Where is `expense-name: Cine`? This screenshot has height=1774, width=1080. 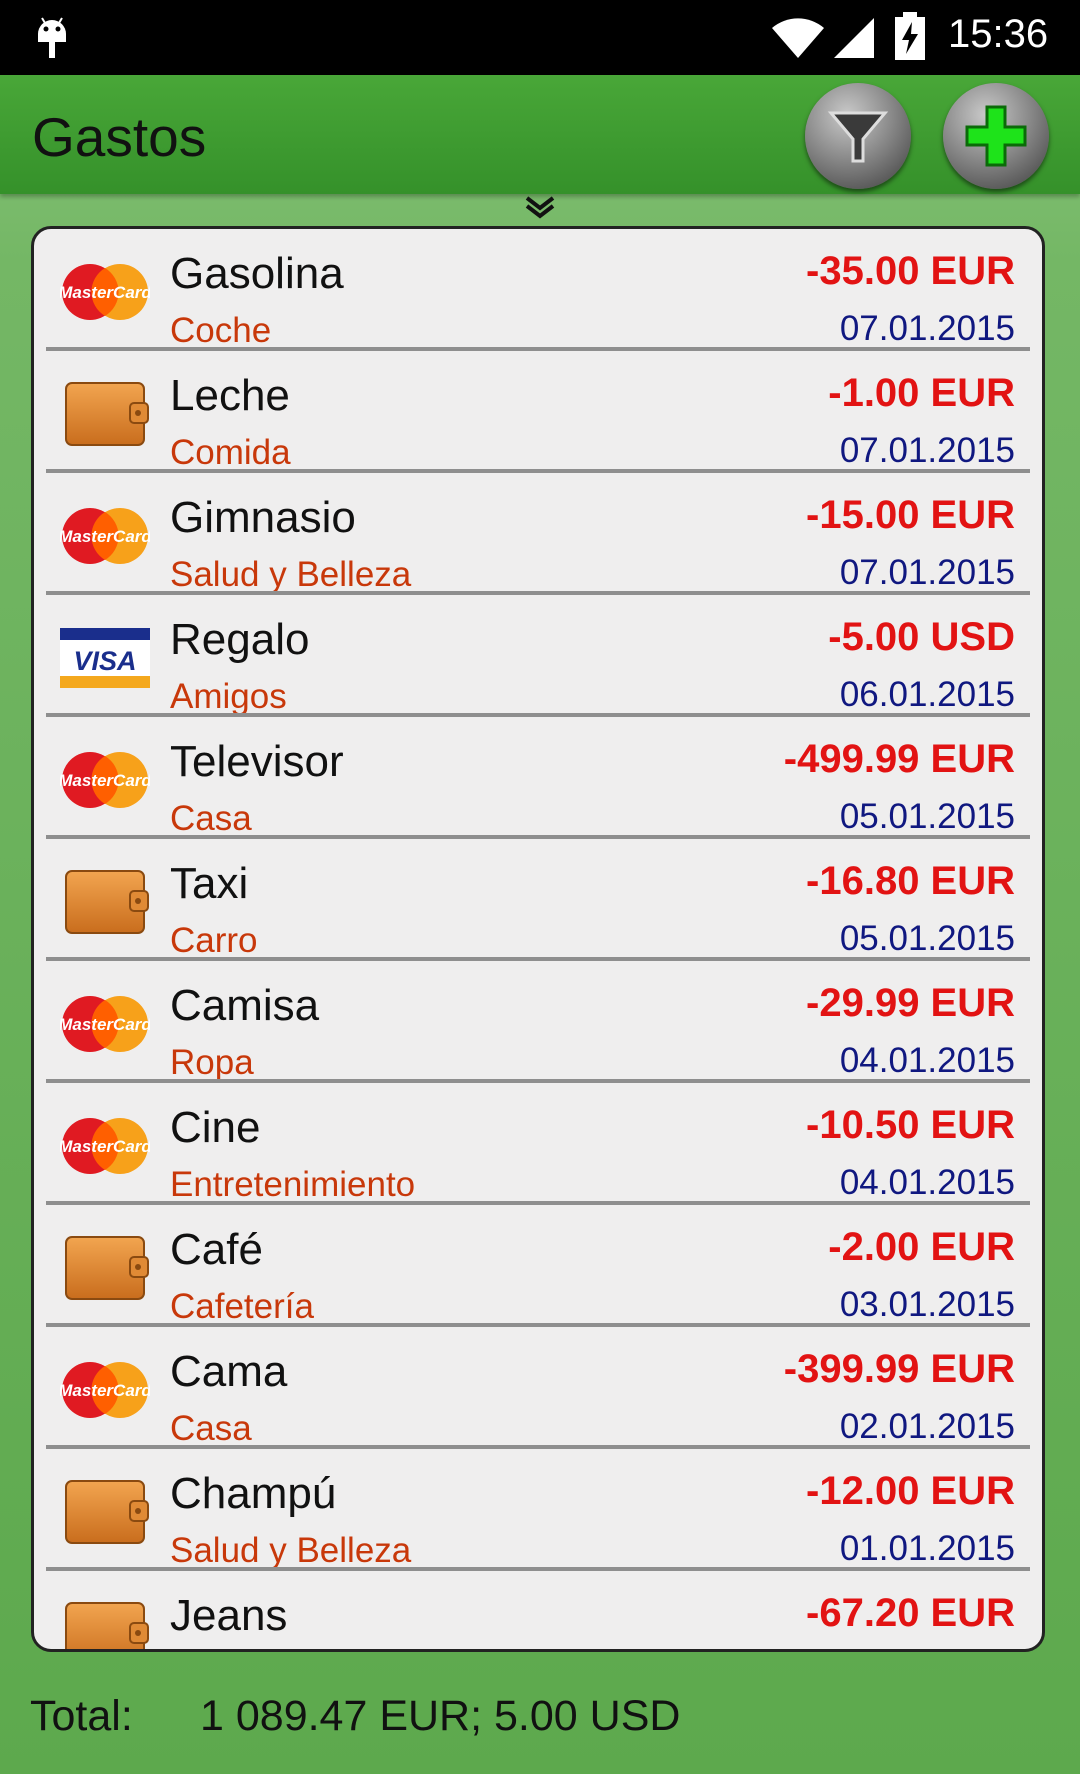
expense-name: Cine is located at coordinates (215, 1127).